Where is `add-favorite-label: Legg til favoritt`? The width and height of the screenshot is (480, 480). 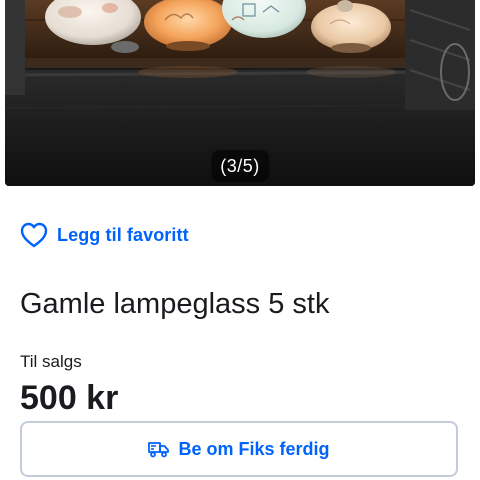 add-favorite-label: Legg til favoritt is located at coordinates (123, 234).